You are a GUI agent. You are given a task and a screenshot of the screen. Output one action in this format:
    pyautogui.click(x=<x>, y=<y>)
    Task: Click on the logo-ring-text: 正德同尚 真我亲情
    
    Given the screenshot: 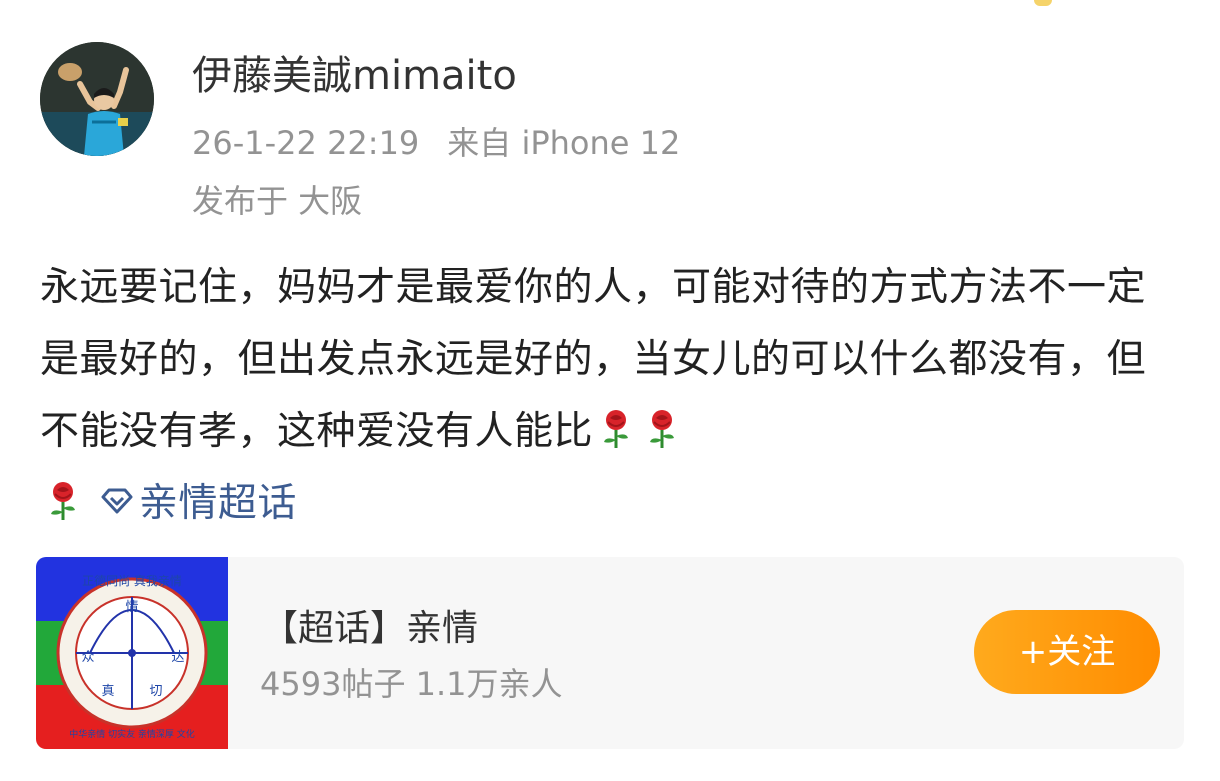 What is the action you would take?
    pyautogui.click(x=132, y=580)
    